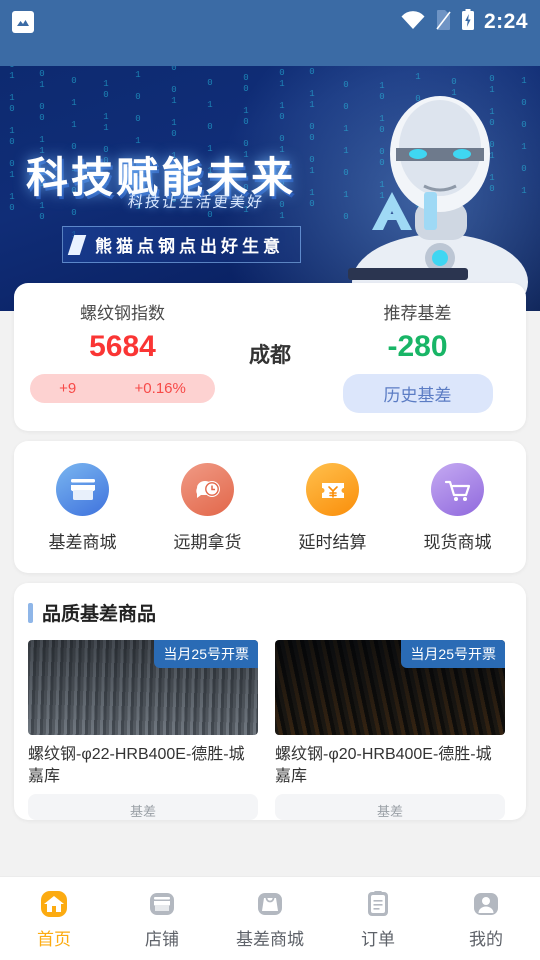 The height and width of the screenshot is (960, 540). Describe the element at coordinates (77, 244) in the screenshot. I see `banner-accent-bar` at that location.